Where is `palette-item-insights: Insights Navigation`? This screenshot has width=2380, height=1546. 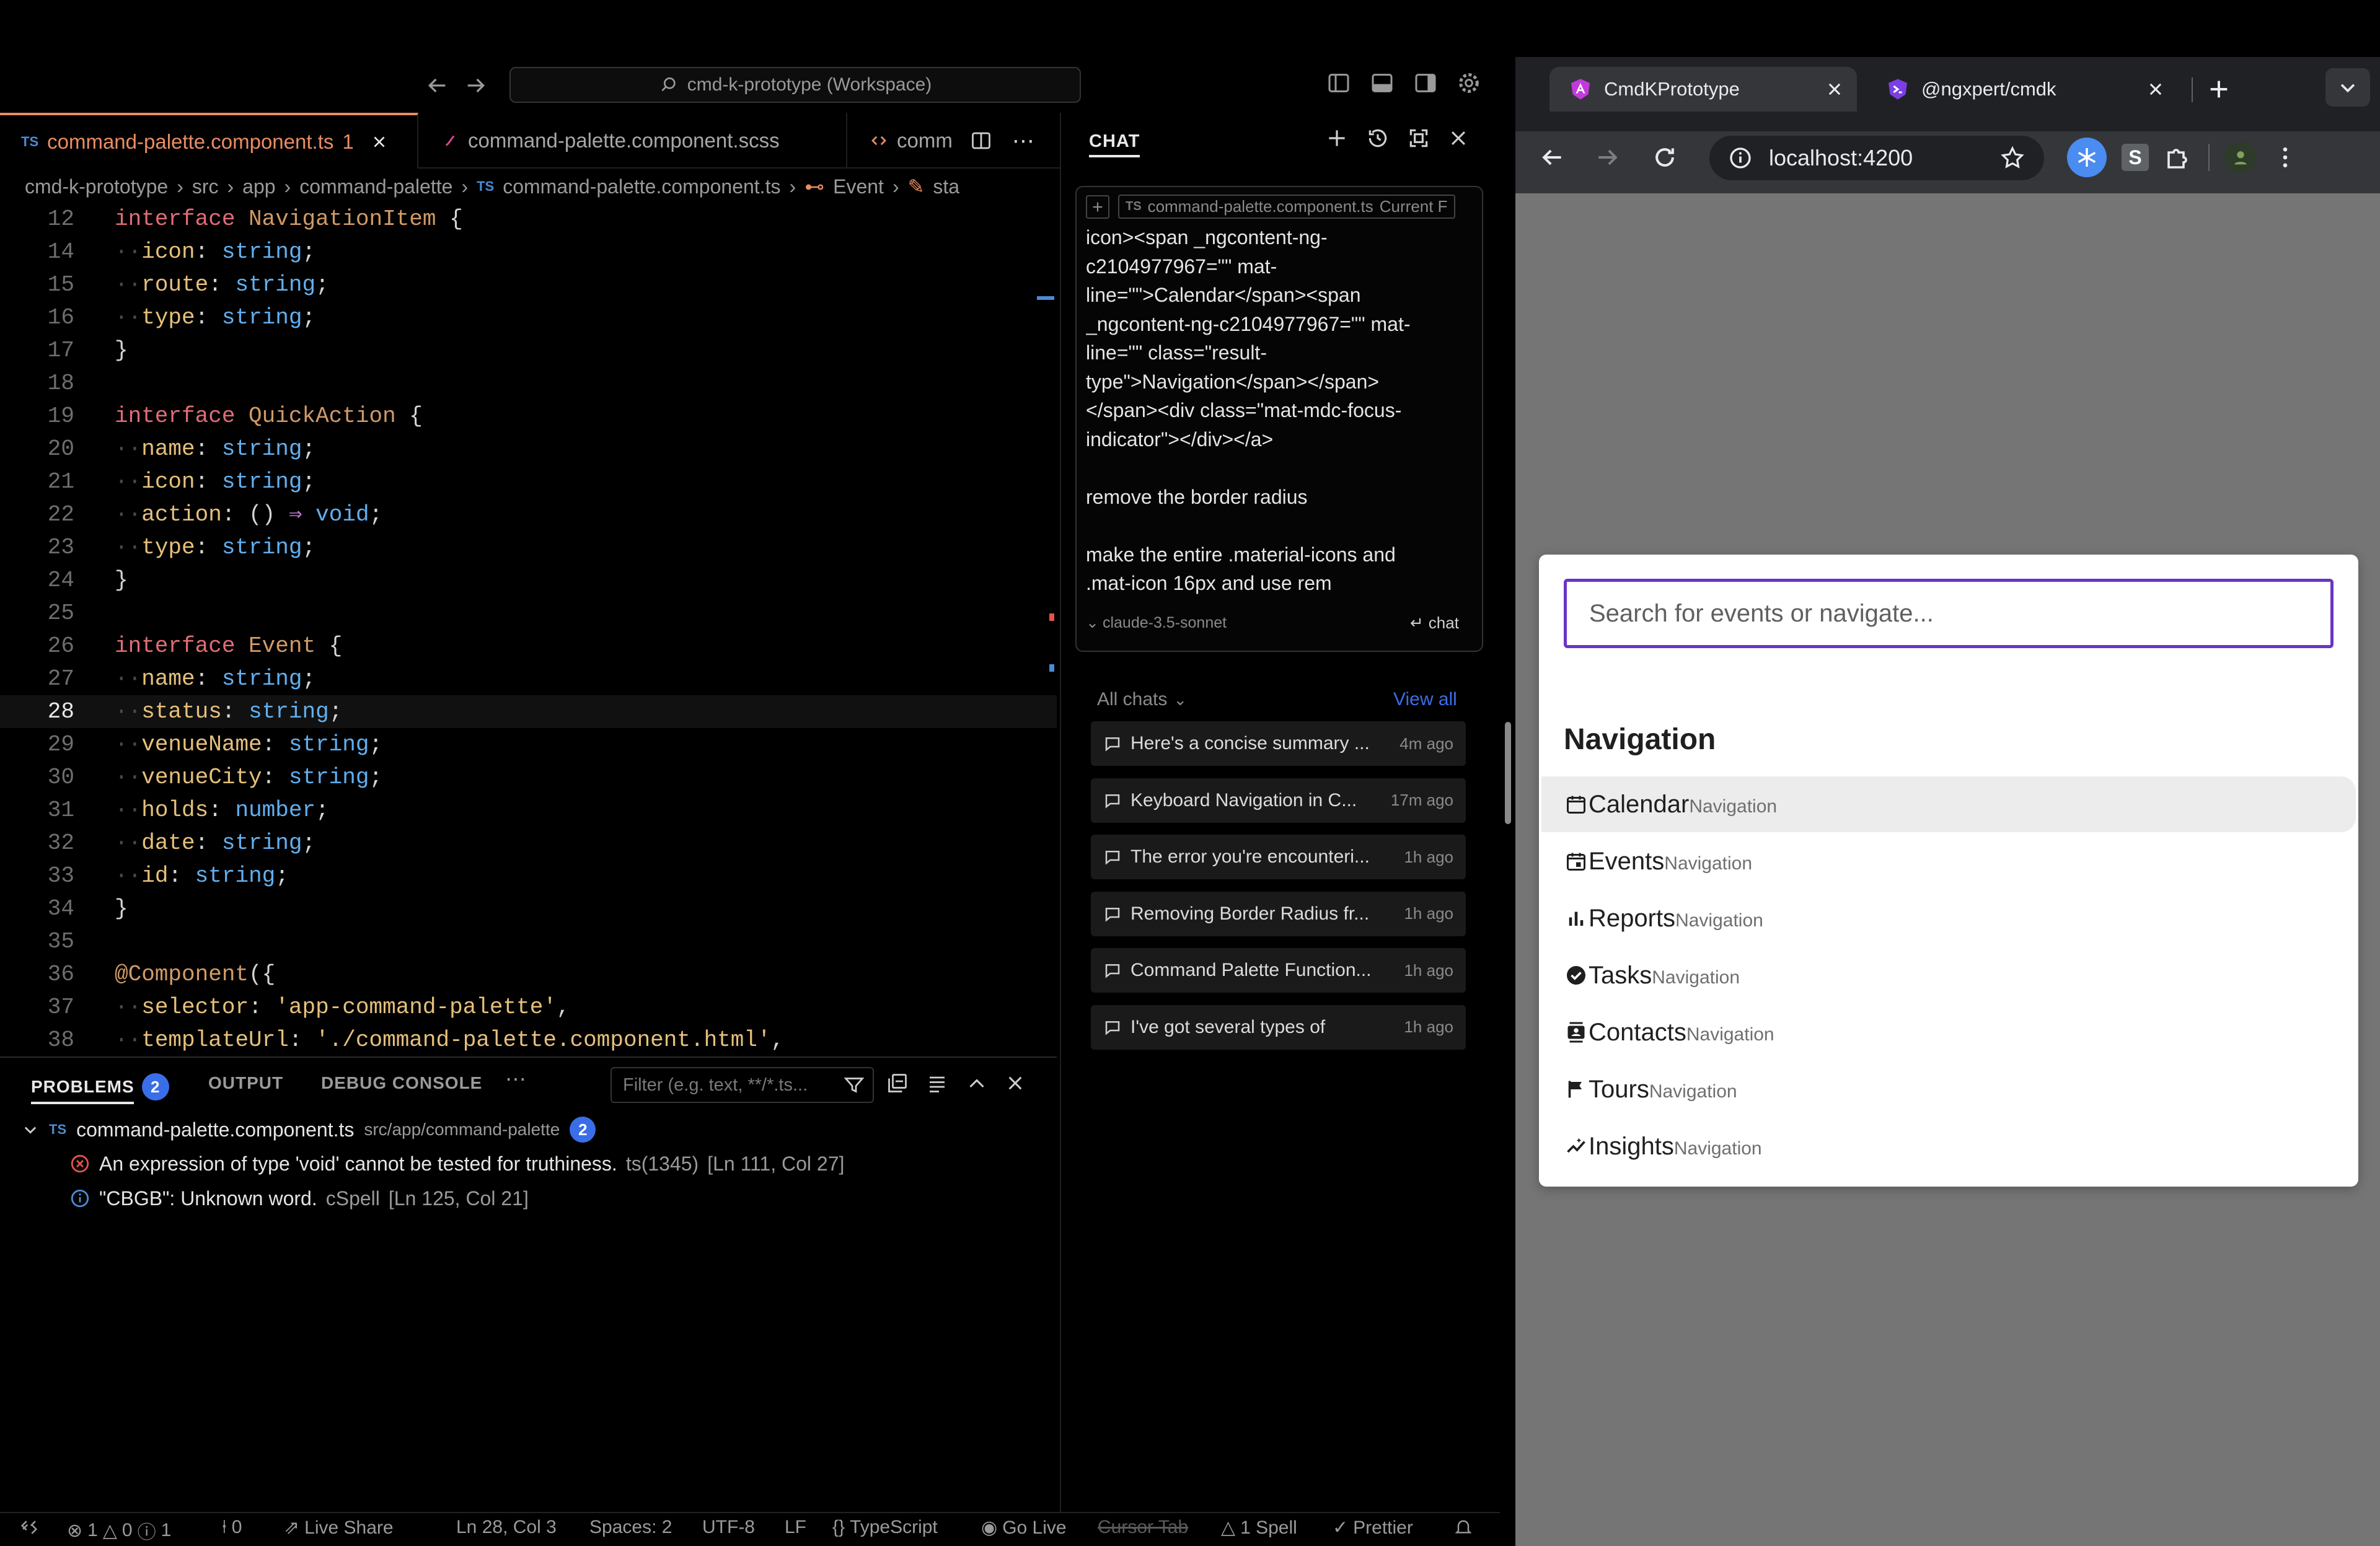
palette-item-insights: Insights Navigation is located at coordinates (1948, 1146).